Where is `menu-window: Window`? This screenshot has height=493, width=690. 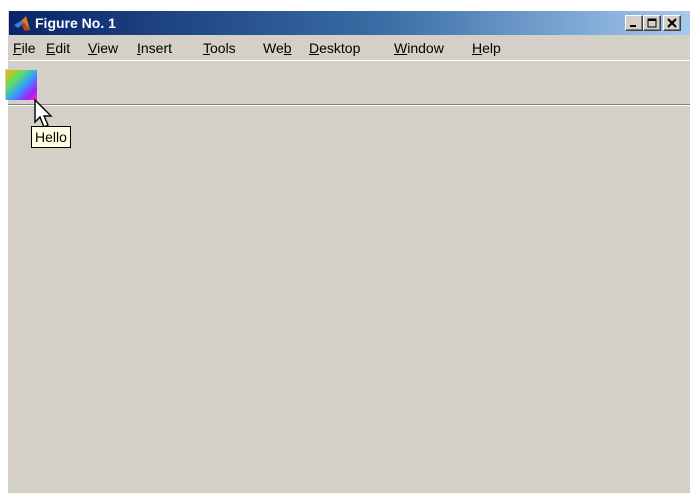
menu-window: Window is located at coordinates (419, 48).